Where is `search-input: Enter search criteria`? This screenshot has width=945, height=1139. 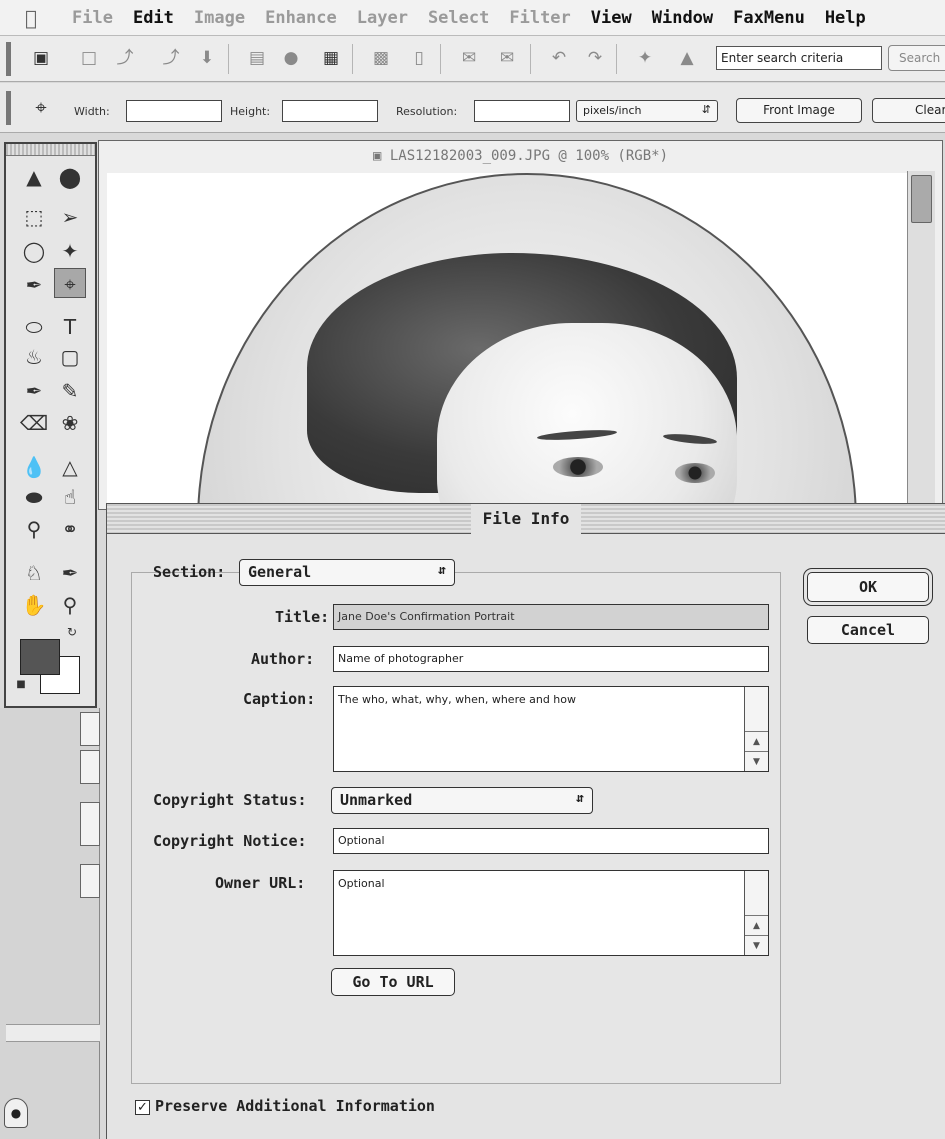 search-input: Enter search criteria is located at coordinates (799, 58).